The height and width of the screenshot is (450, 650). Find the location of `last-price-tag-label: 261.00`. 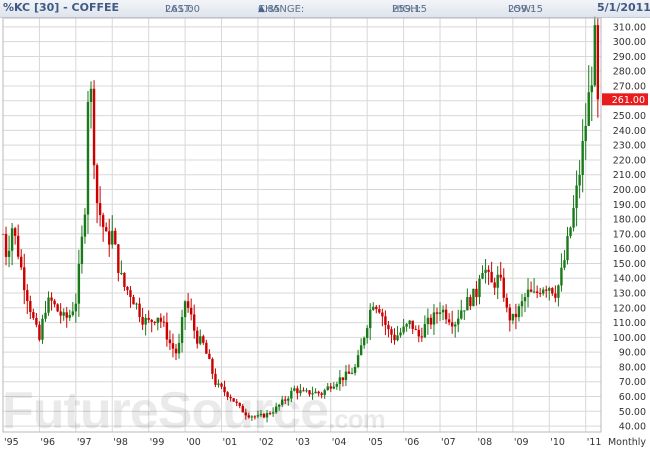

last-price-tag-label: 261.00 is located at coordinates (628, 100).